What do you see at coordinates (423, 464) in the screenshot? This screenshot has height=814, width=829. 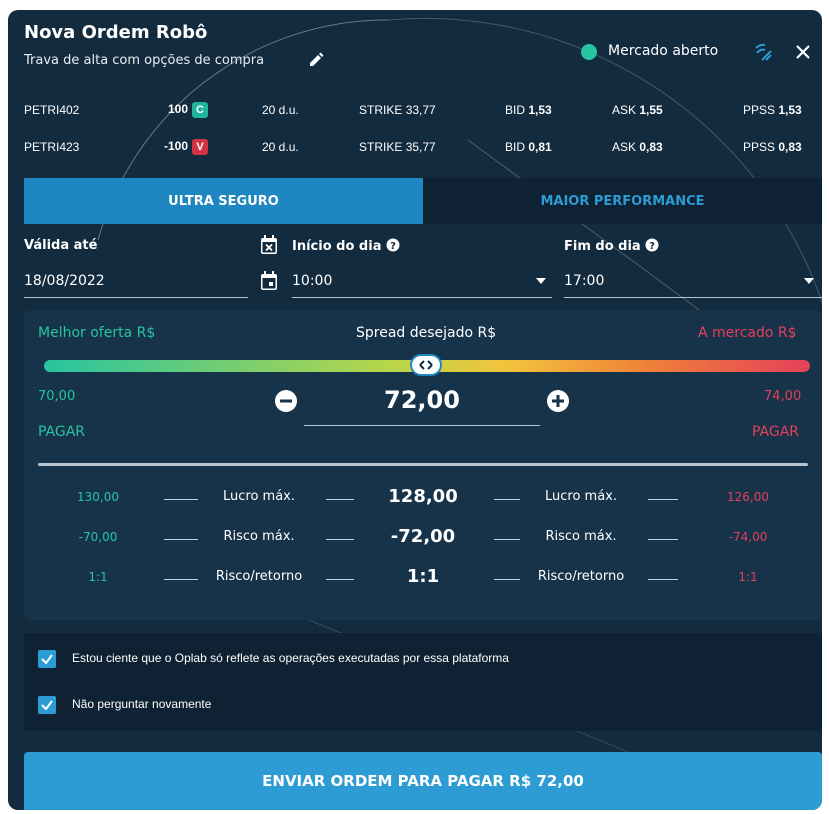 I see `panel-divider` at bounding box center [423, 464].